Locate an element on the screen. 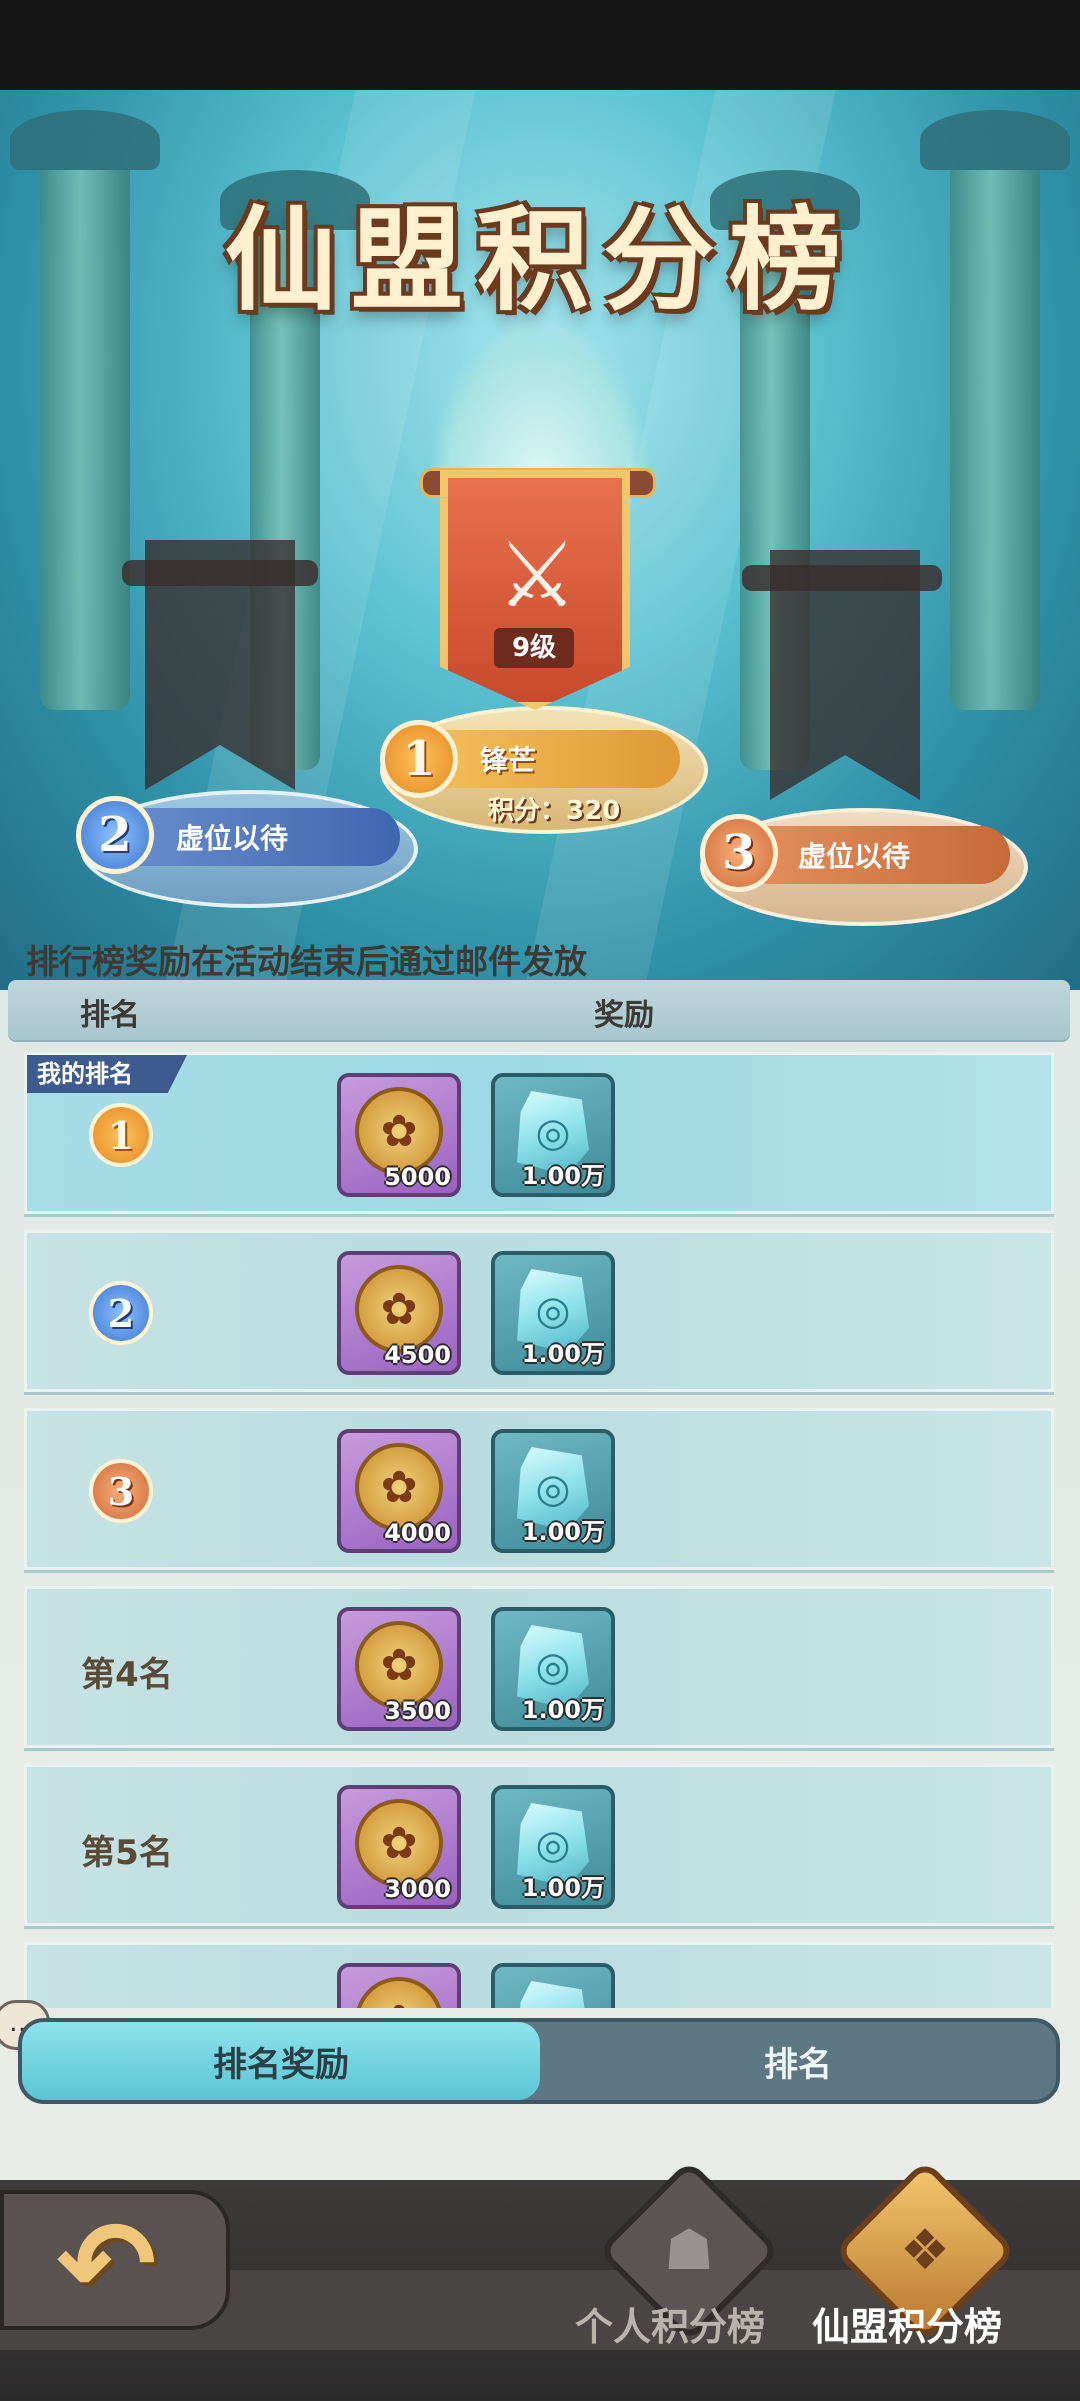 Image resolution: width=1080 pixels, height=2401 pixels. tab-rank-rewards: 排名奖励 is located at coordinates (281, 2061).